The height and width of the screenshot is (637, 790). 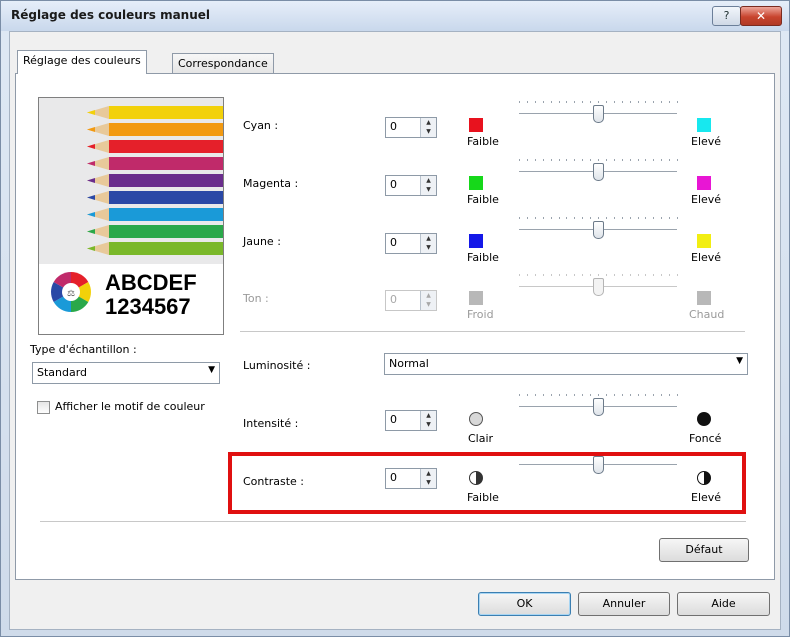 What do you see at coordinates (480, 314) in the screenshot?
I see `low-label: Froid` at bounding box center [480, 314].